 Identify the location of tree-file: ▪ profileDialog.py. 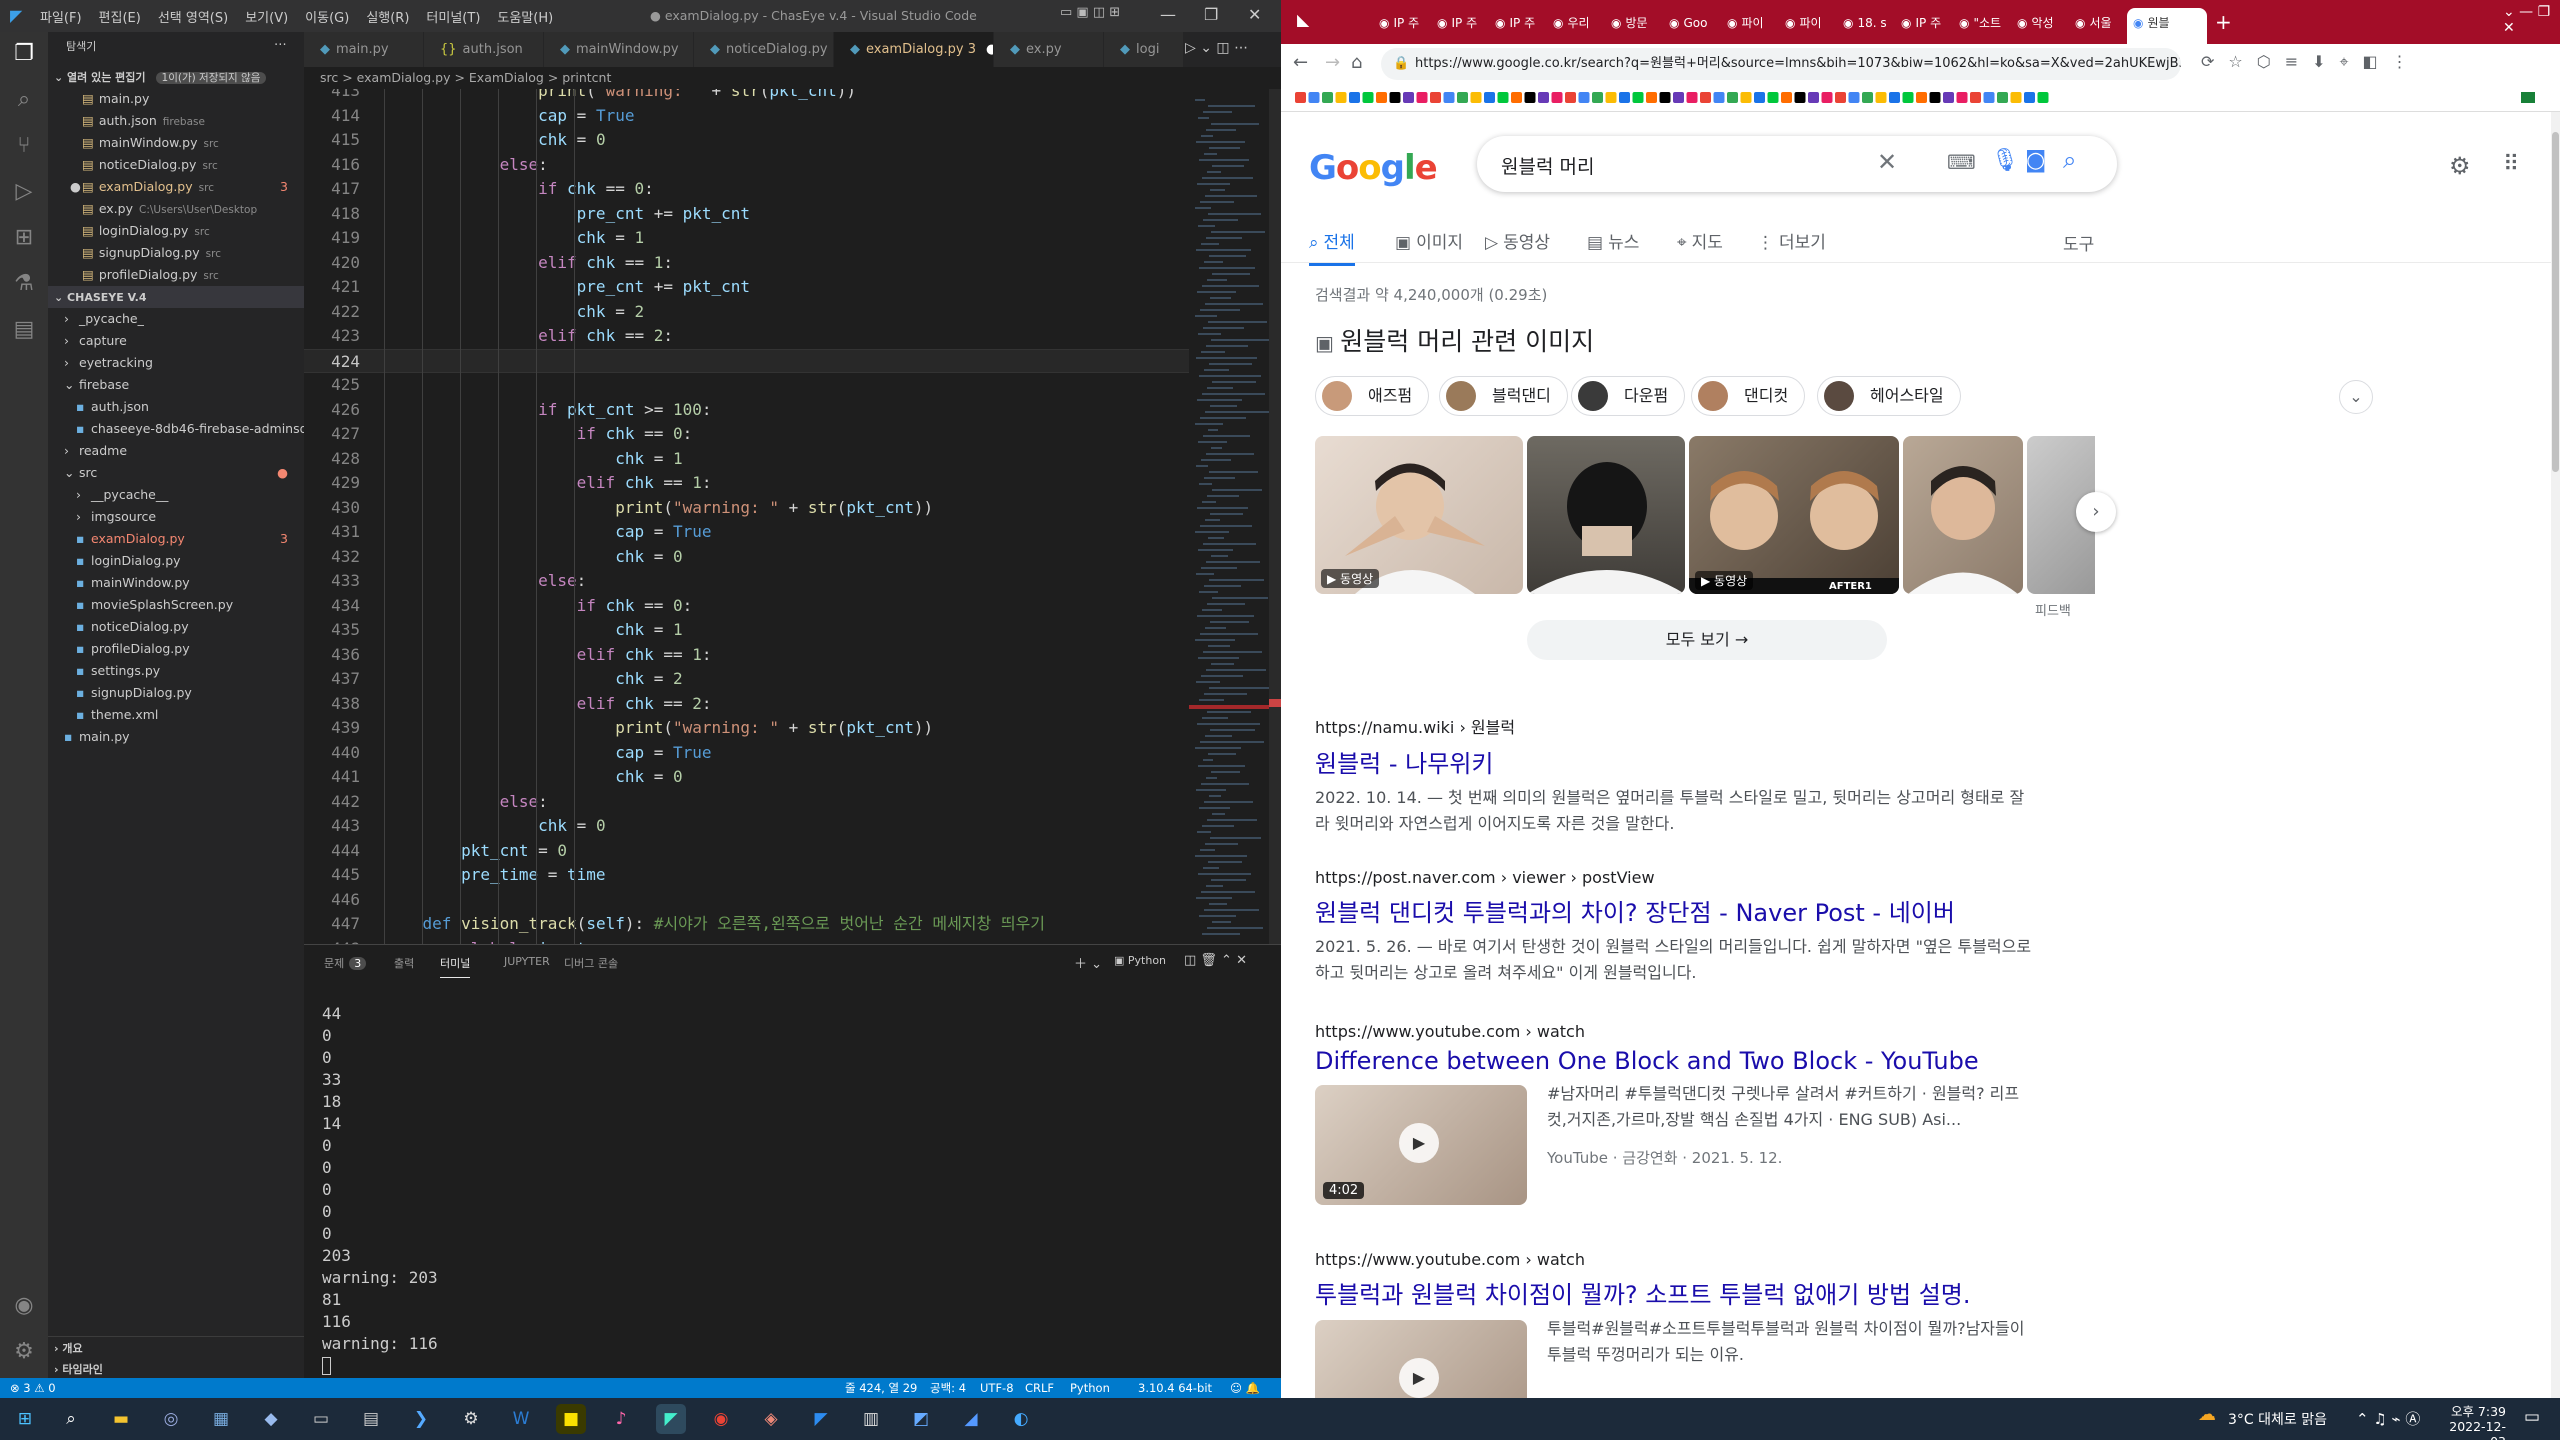
(176, 649).